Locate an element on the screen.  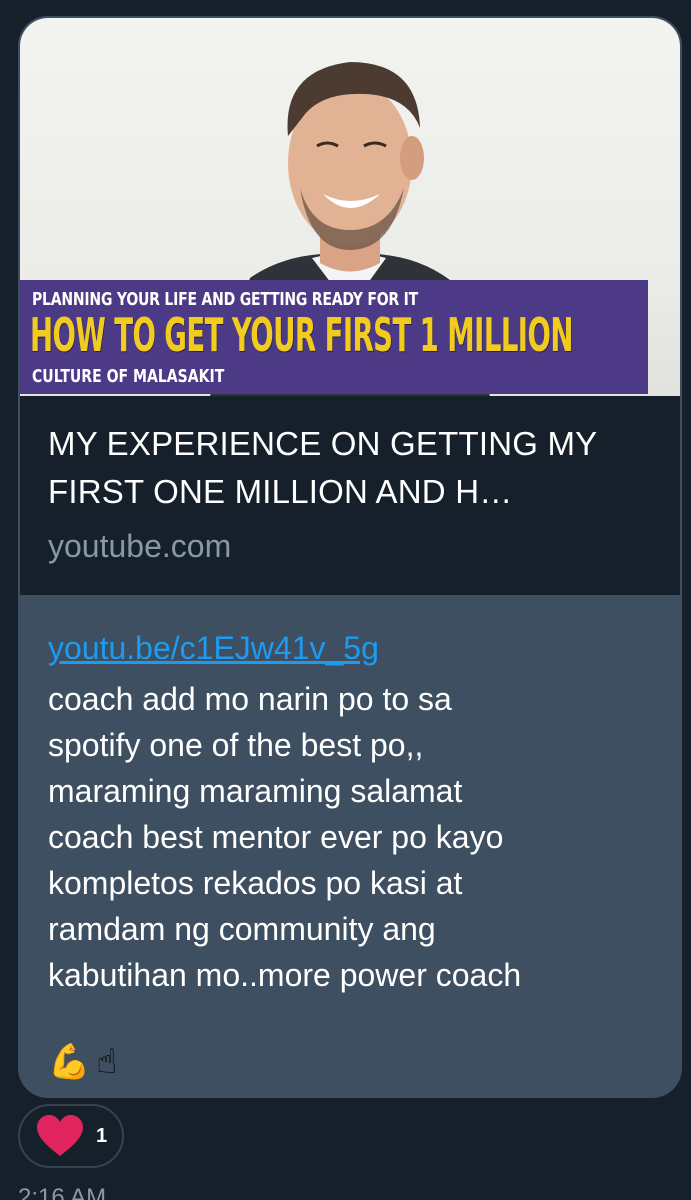
pointing-up-emoji: ☝ is located at coordinates (107, 1062).